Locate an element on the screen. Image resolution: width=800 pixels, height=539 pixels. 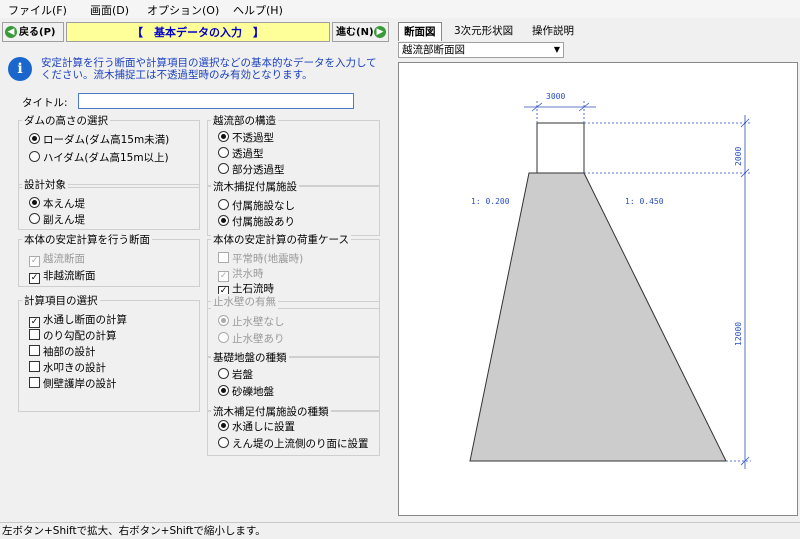
foundation-rock-option: 岩盤 is located at coordinates (235, 374).